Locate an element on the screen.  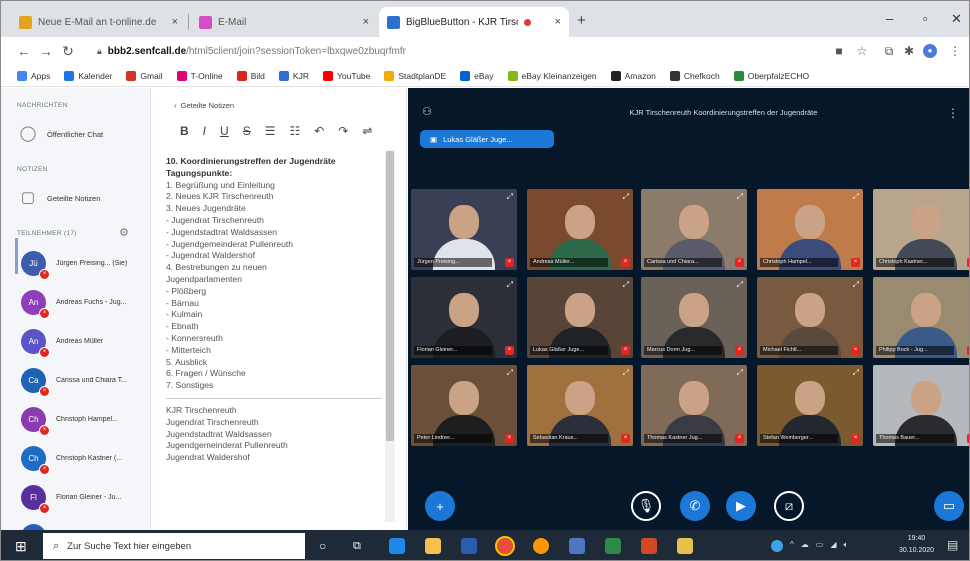
people-icon is located at coordinates (777, 546).